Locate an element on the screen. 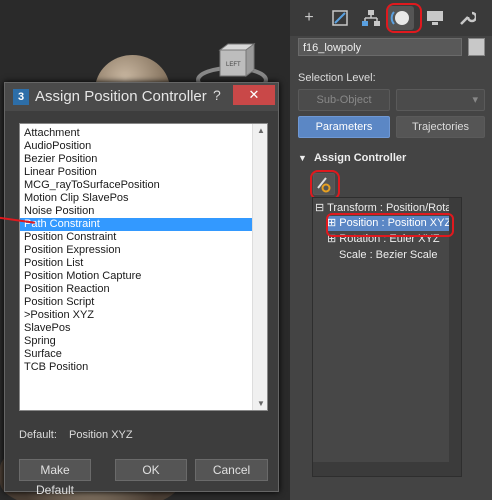 This screenshot has width=492, height=500. modify-icon is located at coordinates (340, 18).